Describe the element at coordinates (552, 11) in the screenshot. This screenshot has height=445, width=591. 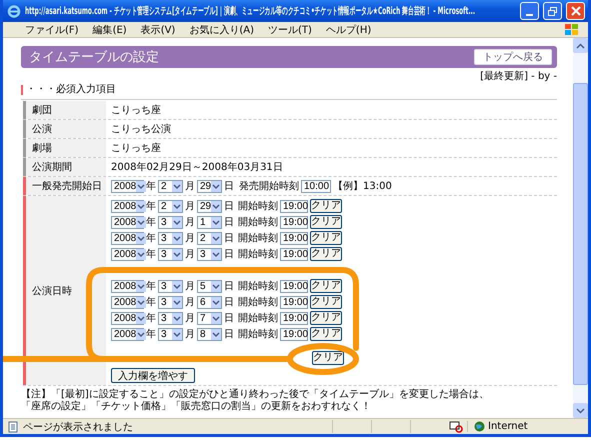
I see `restore-button` at that location.